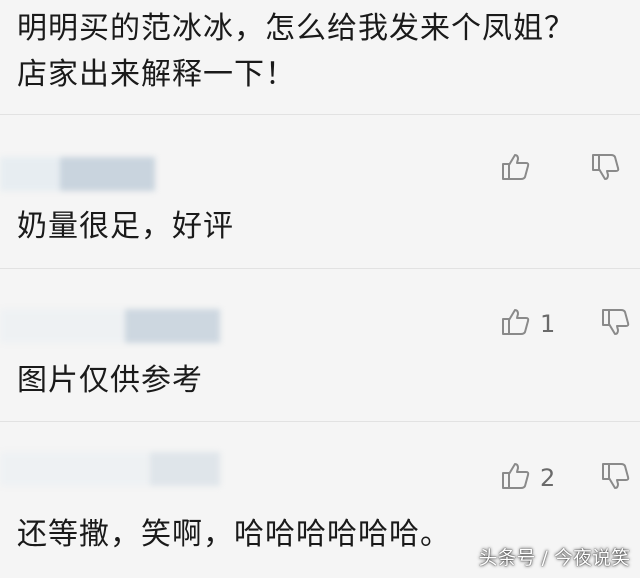  Describe the element at coordinates (234, 534) in the screenshot. I see `comment-text: 还等撒，笑啊，哈哈哈哈哈哈。` at that location.